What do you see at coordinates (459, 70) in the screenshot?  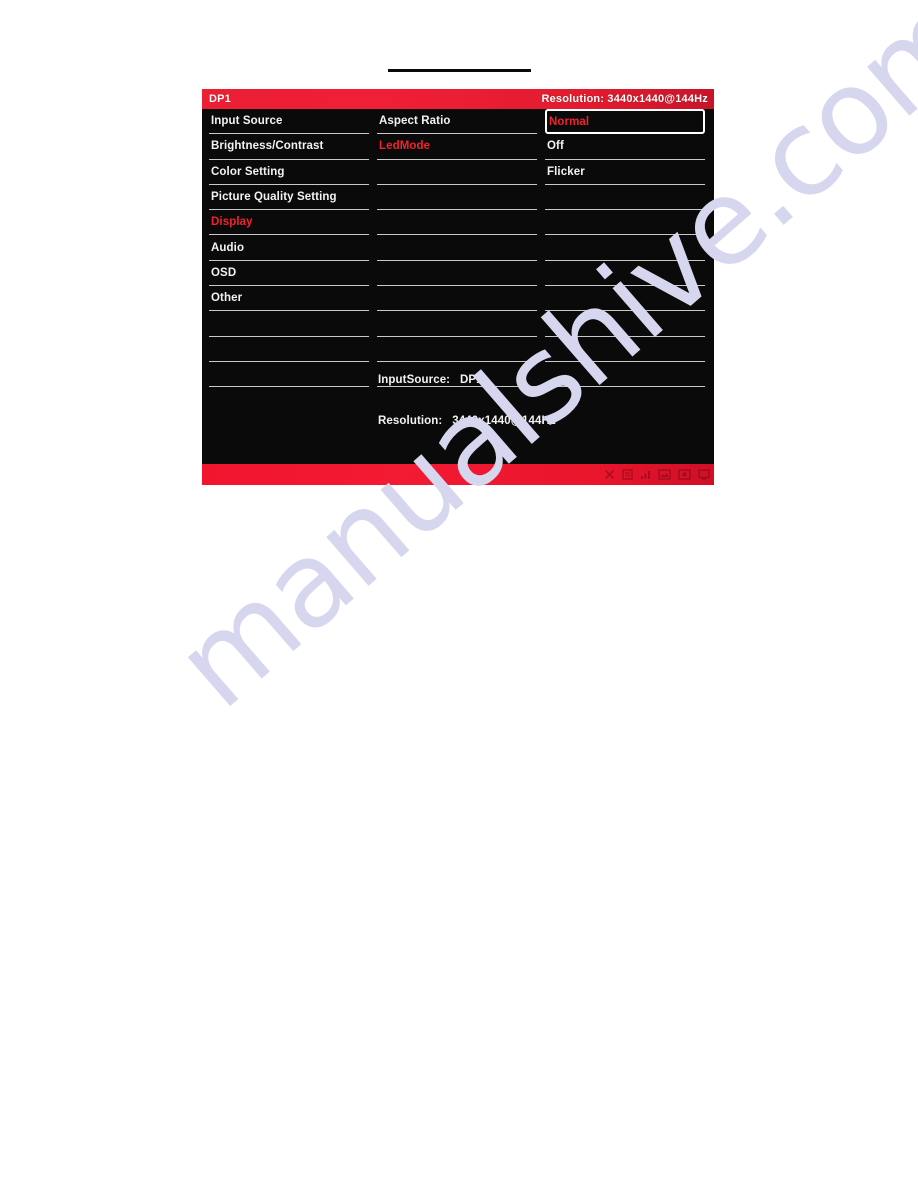 I see `horizontal-rule` at bounding box center [459, 70].